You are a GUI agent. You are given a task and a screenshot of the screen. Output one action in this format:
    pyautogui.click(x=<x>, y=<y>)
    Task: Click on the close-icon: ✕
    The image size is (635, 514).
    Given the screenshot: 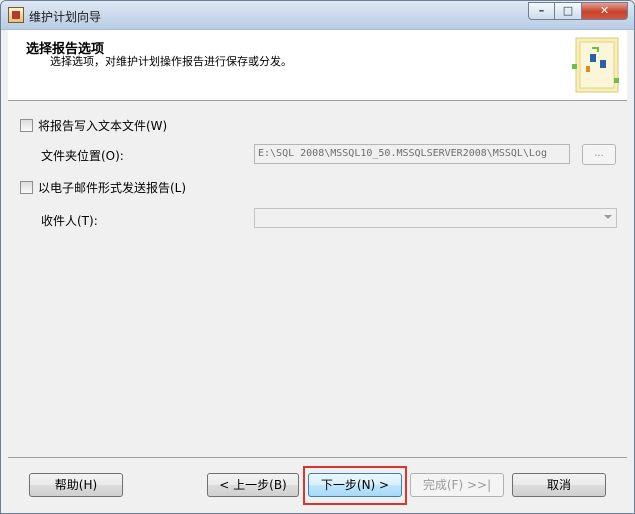 What is the action you would take?
    pyautogui.click(x=604, y=10)
    